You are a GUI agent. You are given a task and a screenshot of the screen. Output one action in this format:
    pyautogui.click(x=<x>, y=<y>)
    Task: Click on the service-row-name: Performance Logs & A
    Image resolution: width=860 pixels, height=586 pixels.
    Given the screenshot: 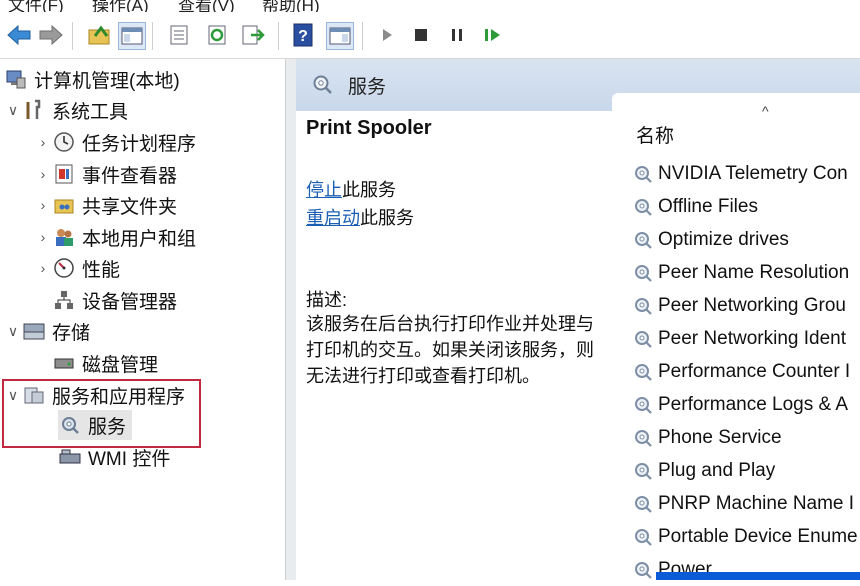 What is the action you would take?
    pyautogui.click(x=753, y=404)
    